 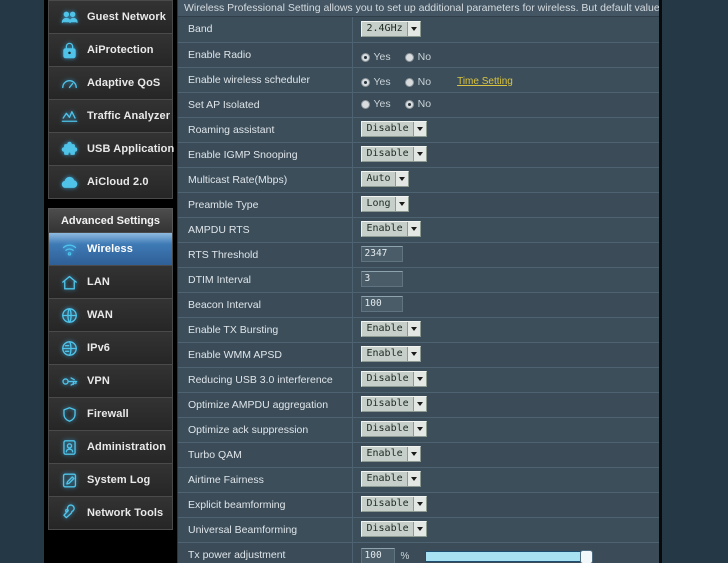 I want to click on enable-radio-radio-no: No, so click(x=417, y=57).